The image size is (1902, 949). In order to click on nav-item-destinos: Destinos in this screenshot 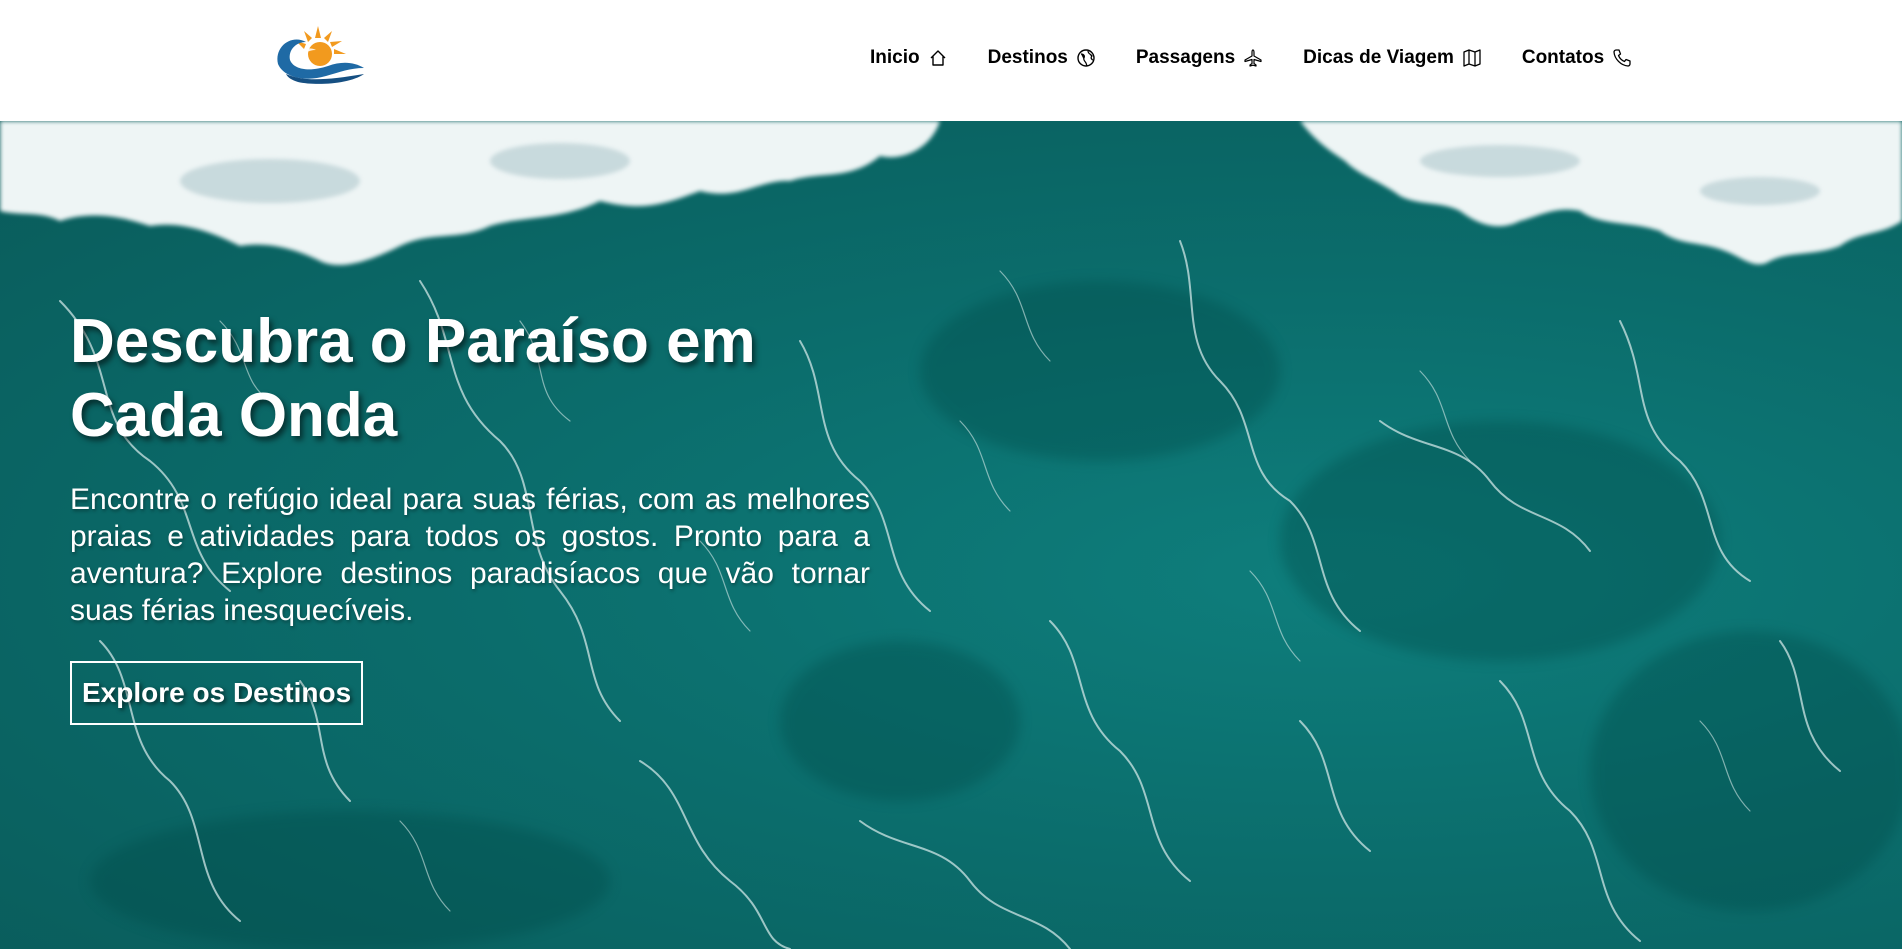, I will do `click(1042, 58)`.